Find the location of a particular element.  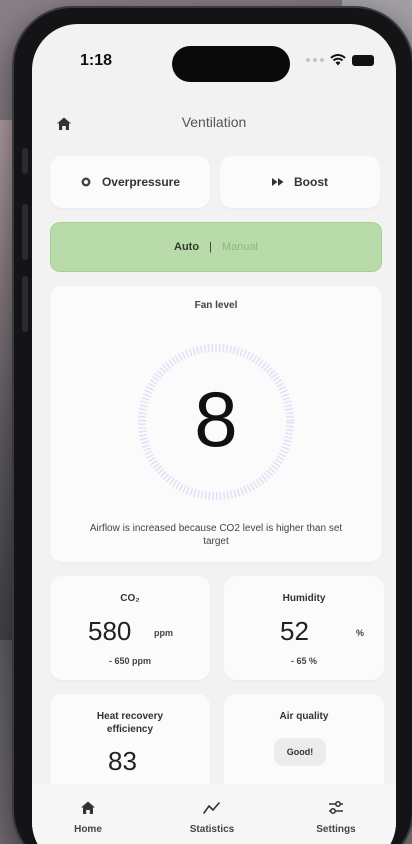

humidity-unit: % is located at coordinates (360, 633).